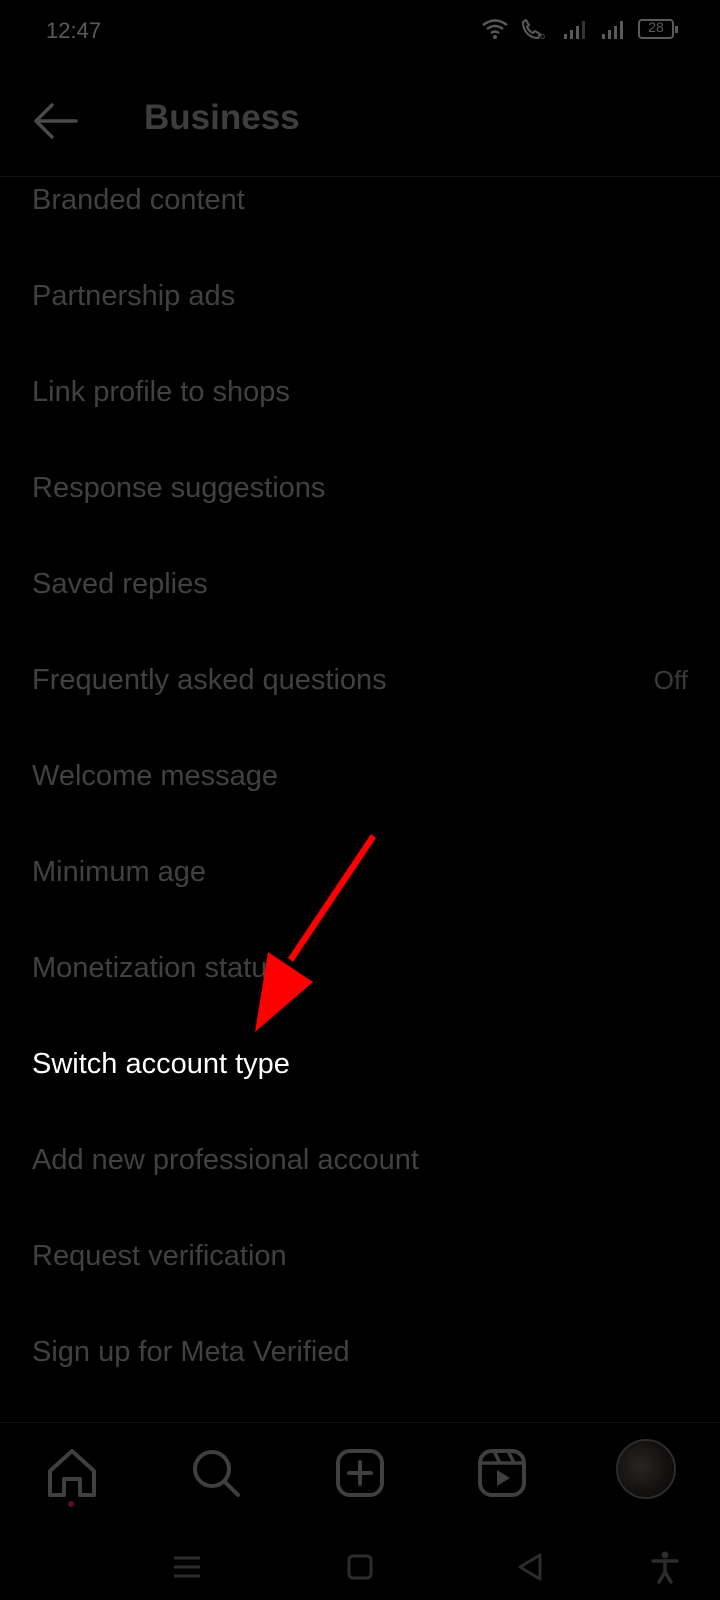 Image resolution: width=720 pixels, height=1600 pixels. Describe the element at coordinates (495, 29) in the screenshot. I see `wifi-icon` at that location.